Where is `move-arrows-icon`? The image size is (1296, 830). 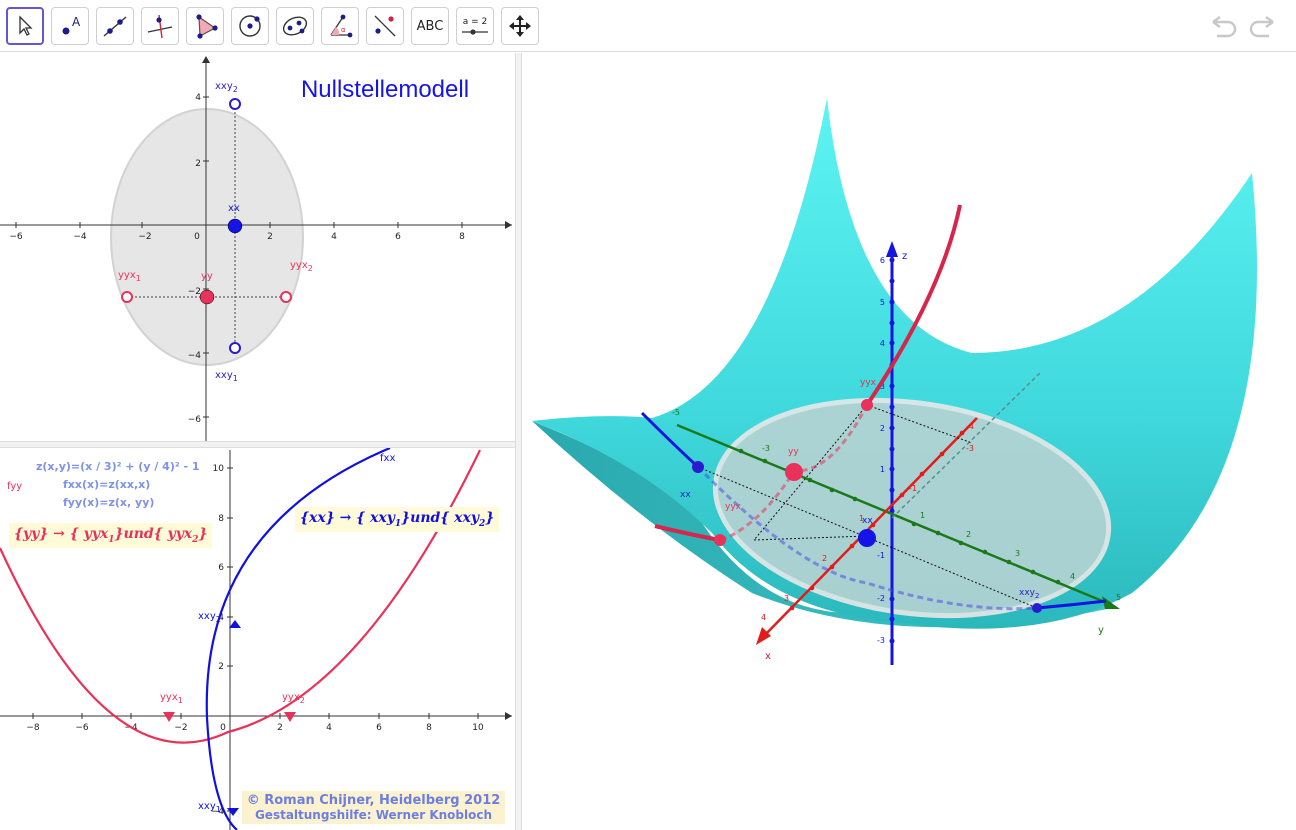 move-arrows-icon is located at coordinates (520, 26).